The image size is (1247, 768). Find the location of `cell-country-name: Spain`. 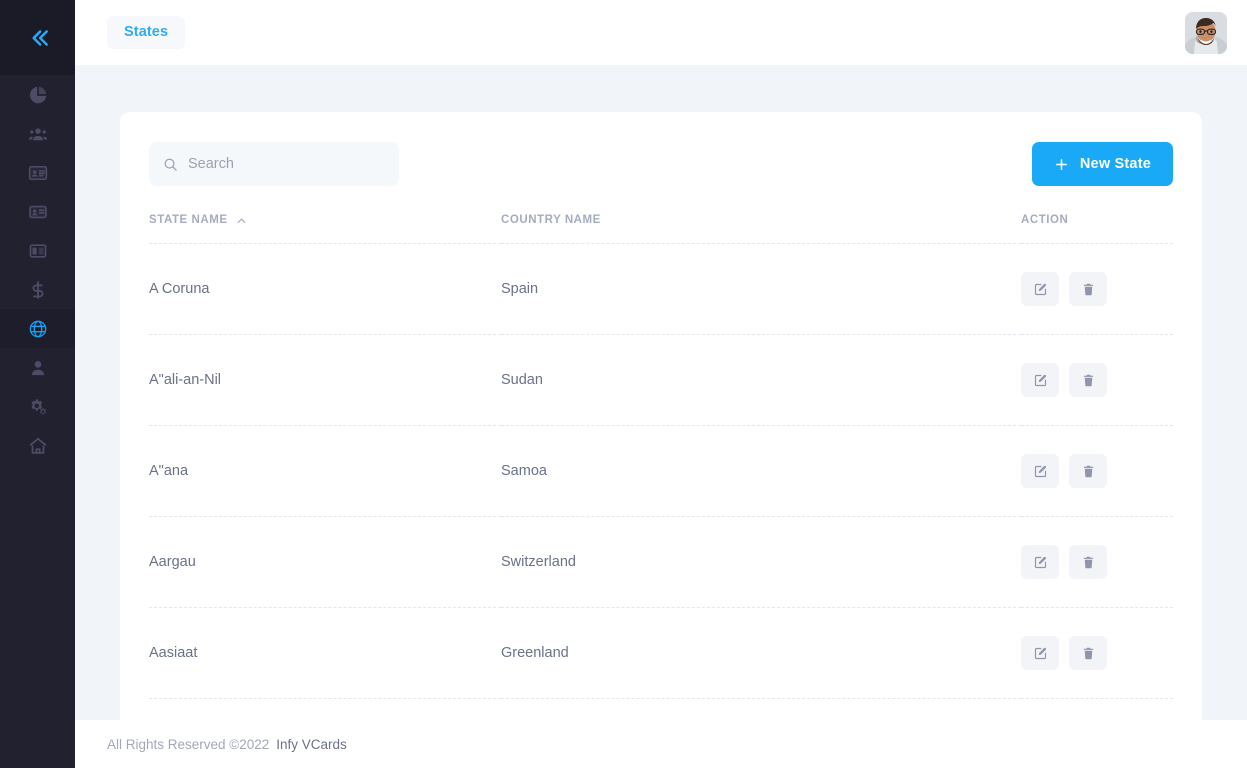

cell-country-name: Spain is located at coordinates (761, 289).